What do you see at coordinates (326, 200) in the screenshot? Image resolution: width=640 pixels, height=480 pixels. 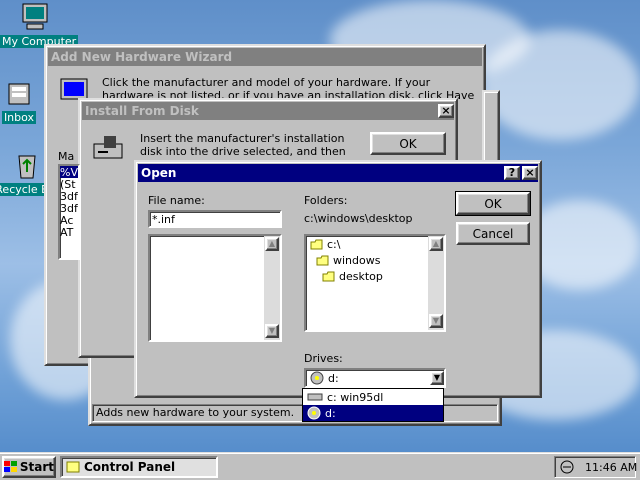 I see `folders-label: Folders:` at bounding box center [326, 200].